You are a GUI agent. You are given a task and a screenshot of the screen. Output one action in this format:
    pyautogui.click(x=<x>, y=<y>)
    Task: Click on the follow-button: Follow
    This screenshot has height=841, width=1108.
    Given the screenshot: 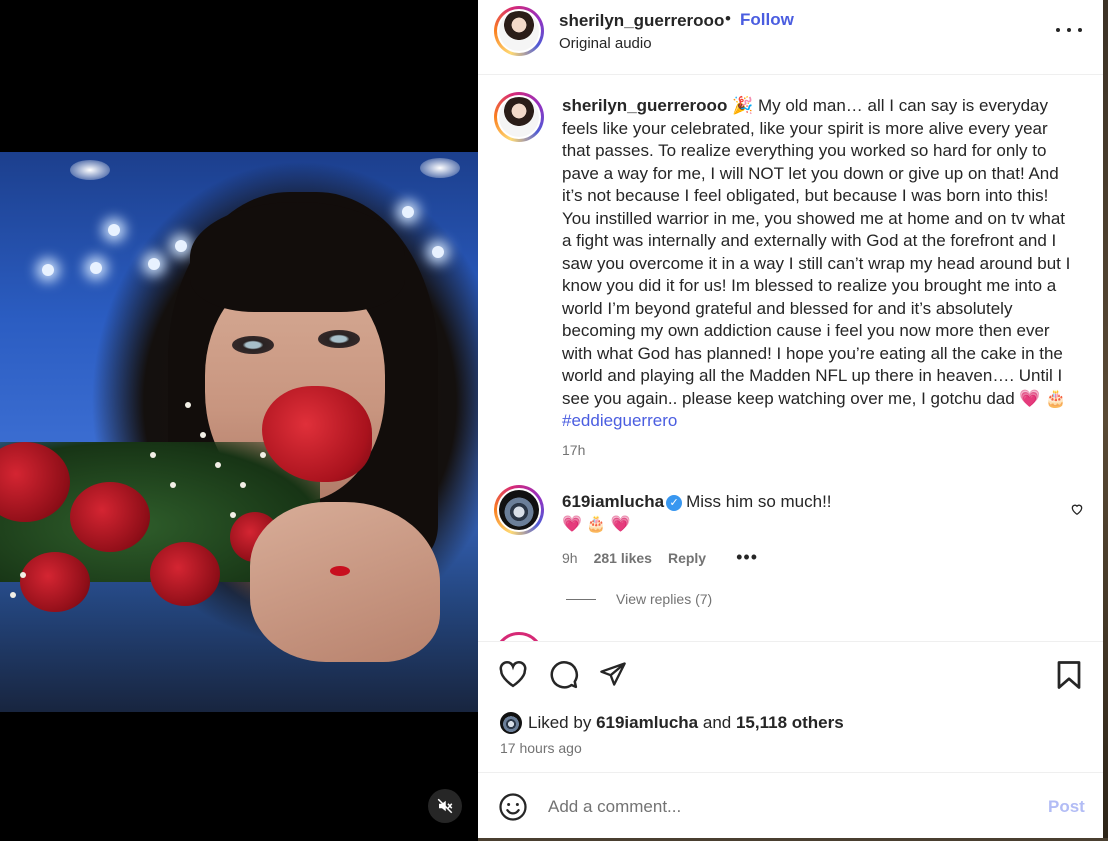 What is the action you would take?
    pyautogui.click(x=767, y=20)
    